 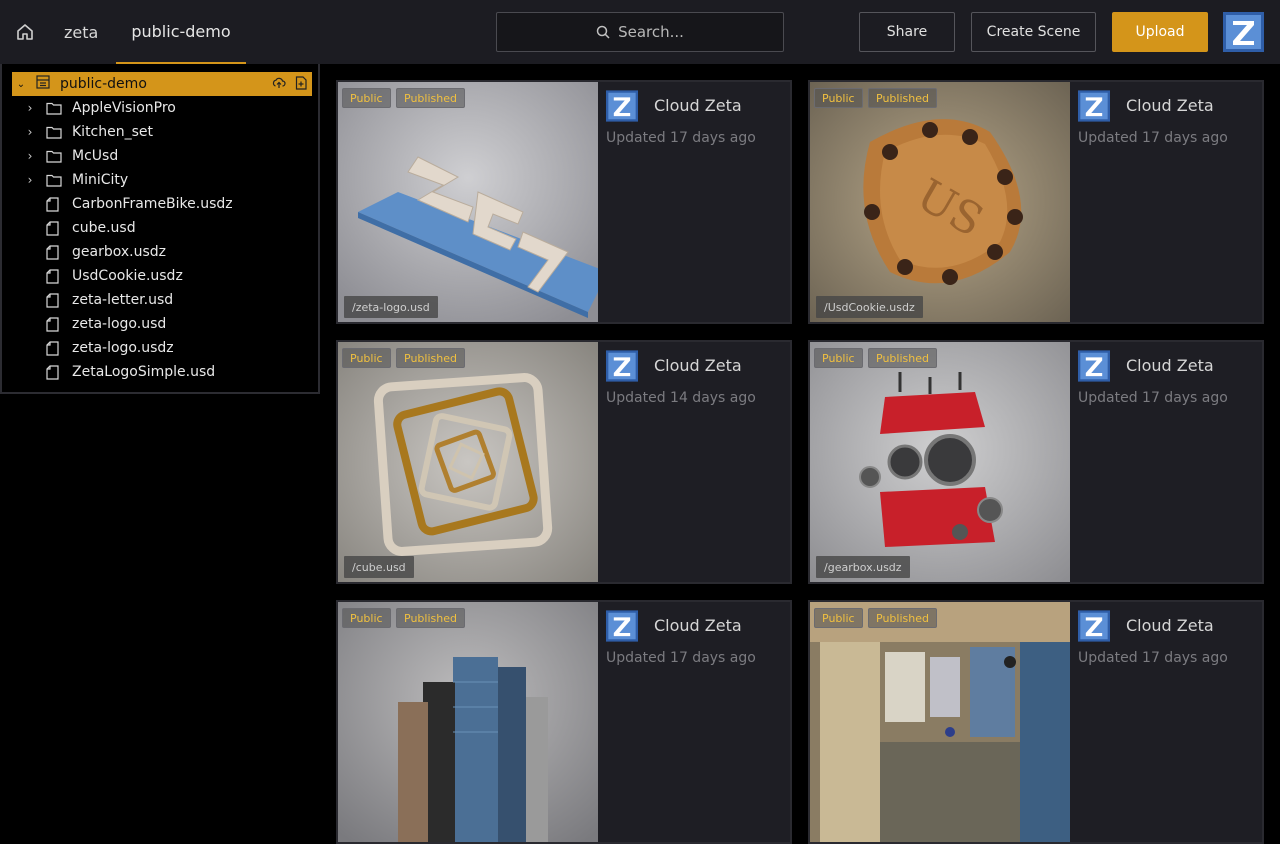 I want to click on avatar, so click(x=1243, y=32).